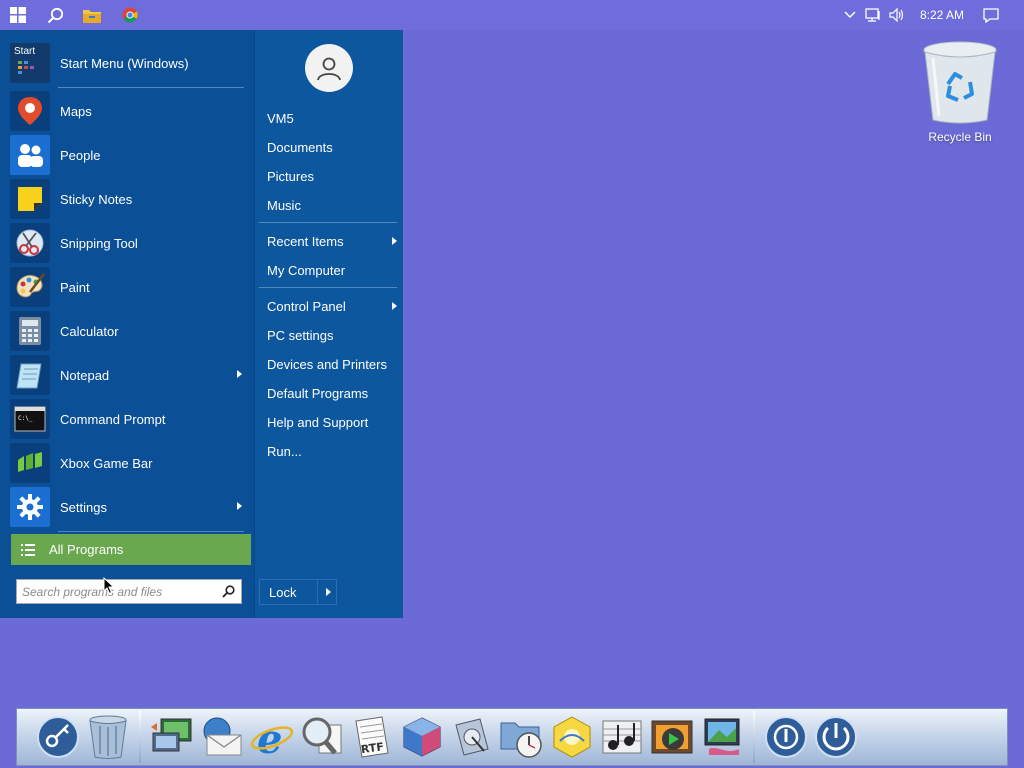  I want to click on start-menu-header: Start Start Menu (Windows), so click(128, 63).